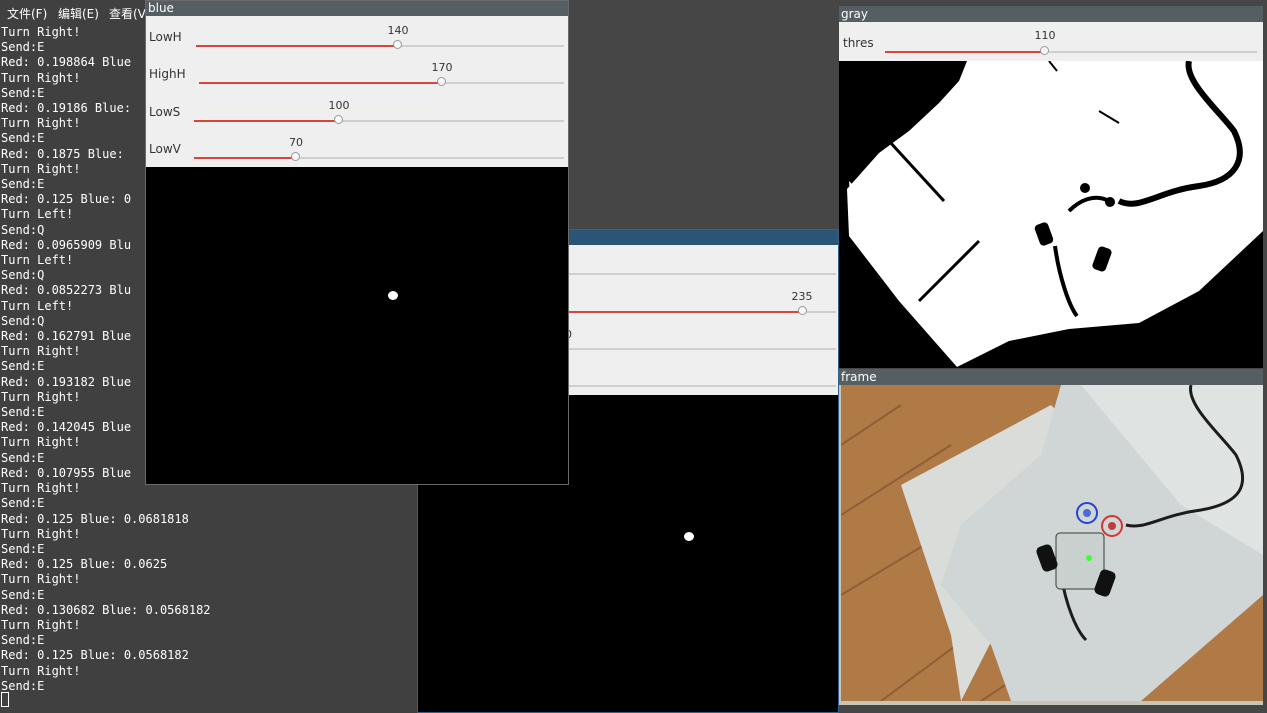 The image size is (1267, 713). Describe the element at coordinates (393, 295) in the screenshot. I see `blue-mask-blob` at that location.